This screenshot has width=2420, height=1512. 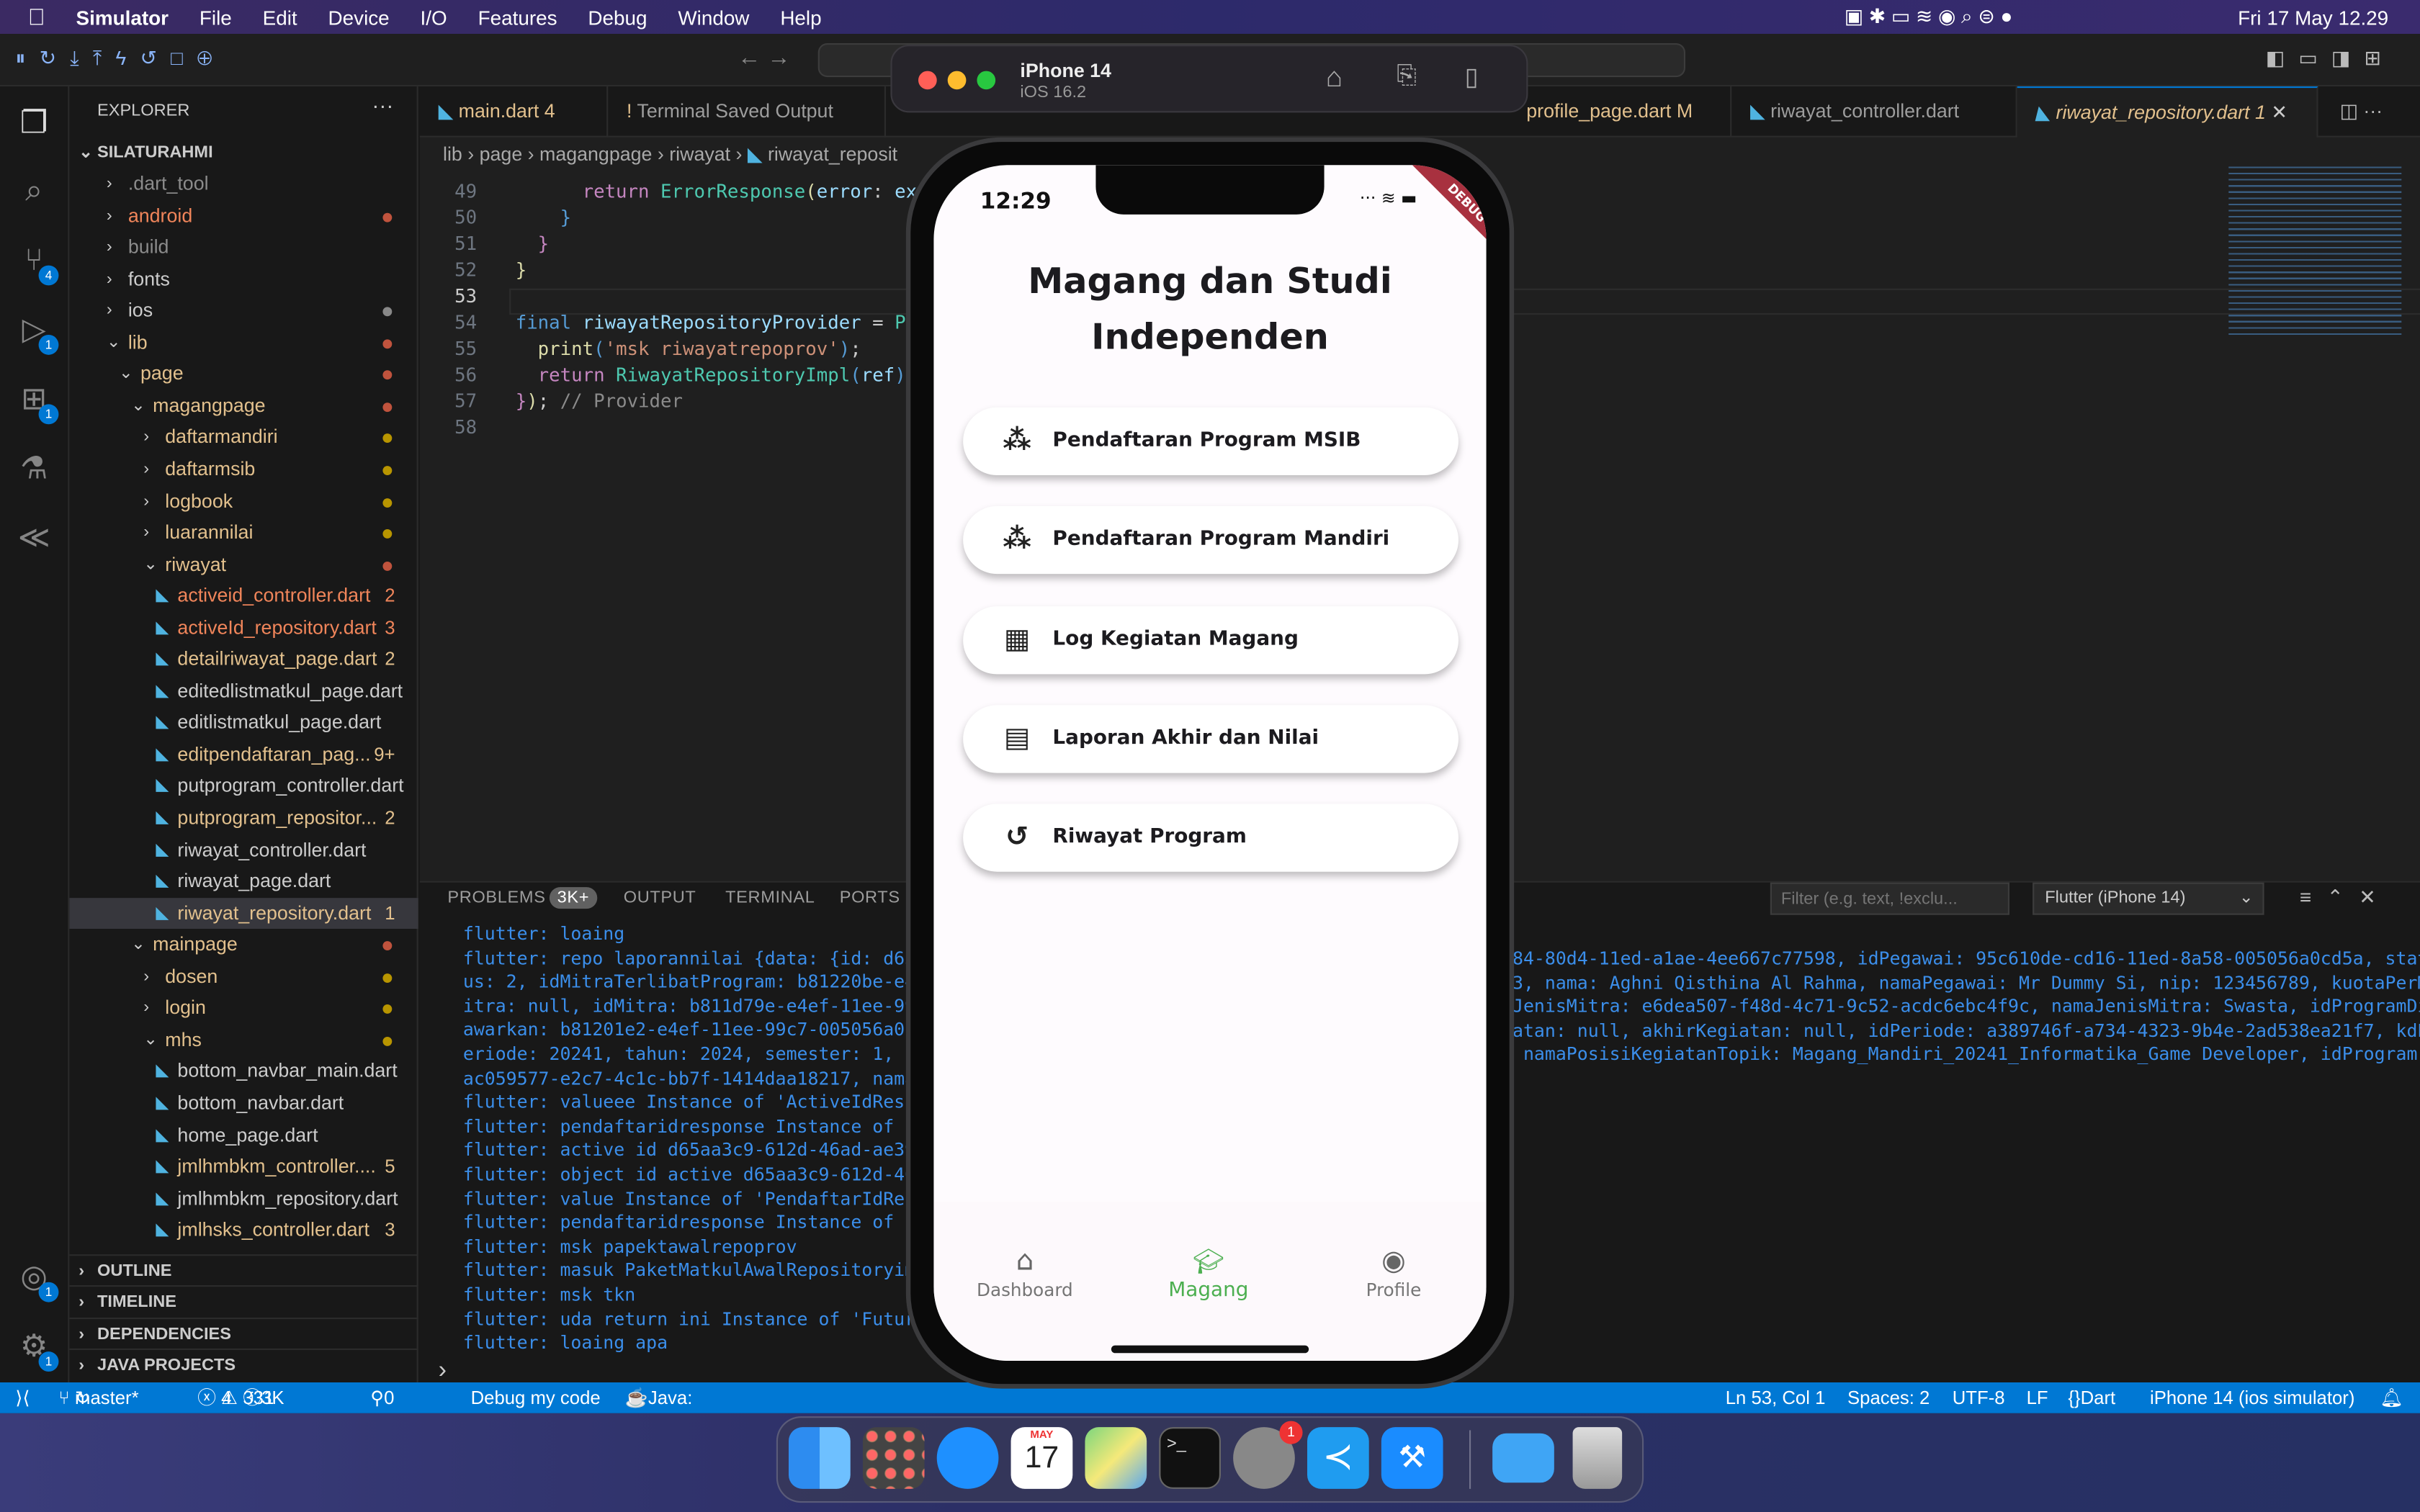 I want to click on tab-main-dart: ◣ main.dart 4, so click(x=514, y=112).